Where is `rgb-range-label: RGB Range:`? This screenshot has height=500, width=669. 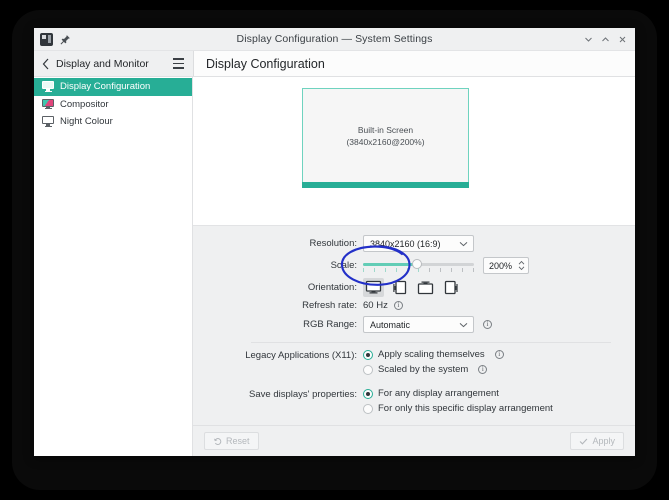
rgb-range-label: RGB Range: is located at coordinates (330, 324).